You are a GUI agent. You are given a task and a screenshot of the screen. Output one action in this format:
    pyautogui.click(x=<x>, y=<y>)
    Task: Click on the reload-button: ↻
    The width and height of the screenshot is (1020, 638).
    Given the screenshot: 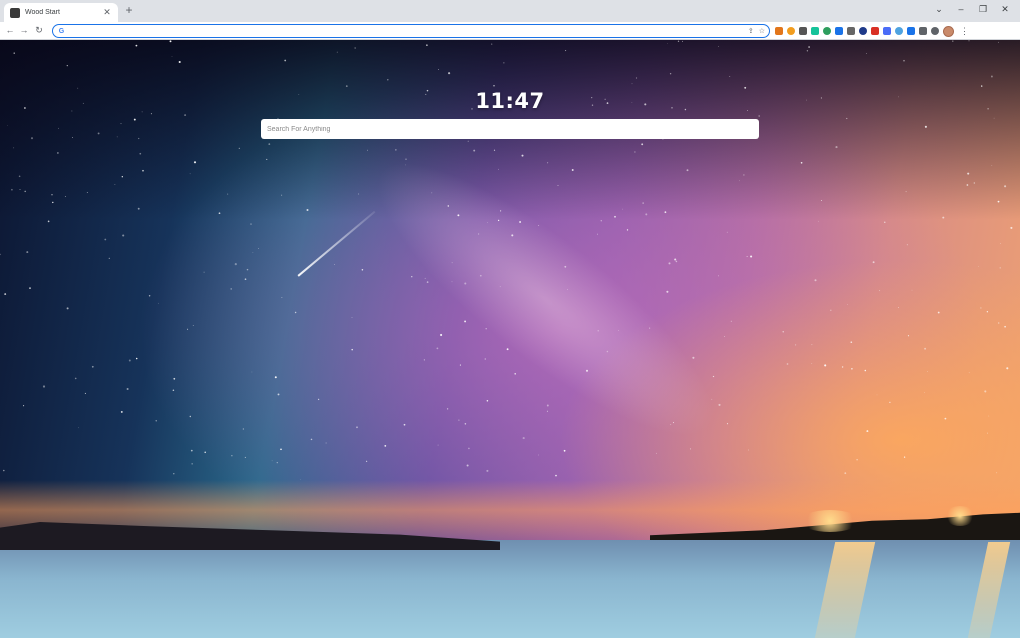 What is the action you would take?
    pyautogui.click(x=39, y=30)
    